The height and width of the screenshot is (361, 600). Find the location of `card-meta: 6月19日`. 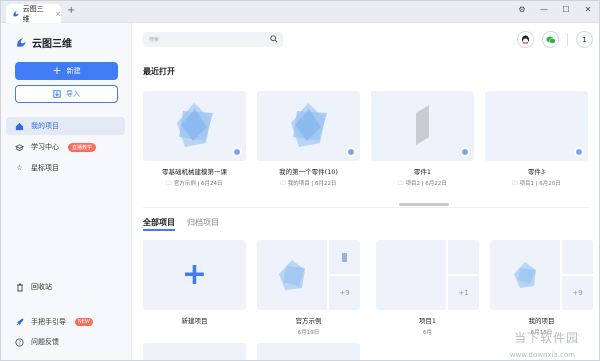

card-meta: 6月19日 is located at coordinates (308, 333).